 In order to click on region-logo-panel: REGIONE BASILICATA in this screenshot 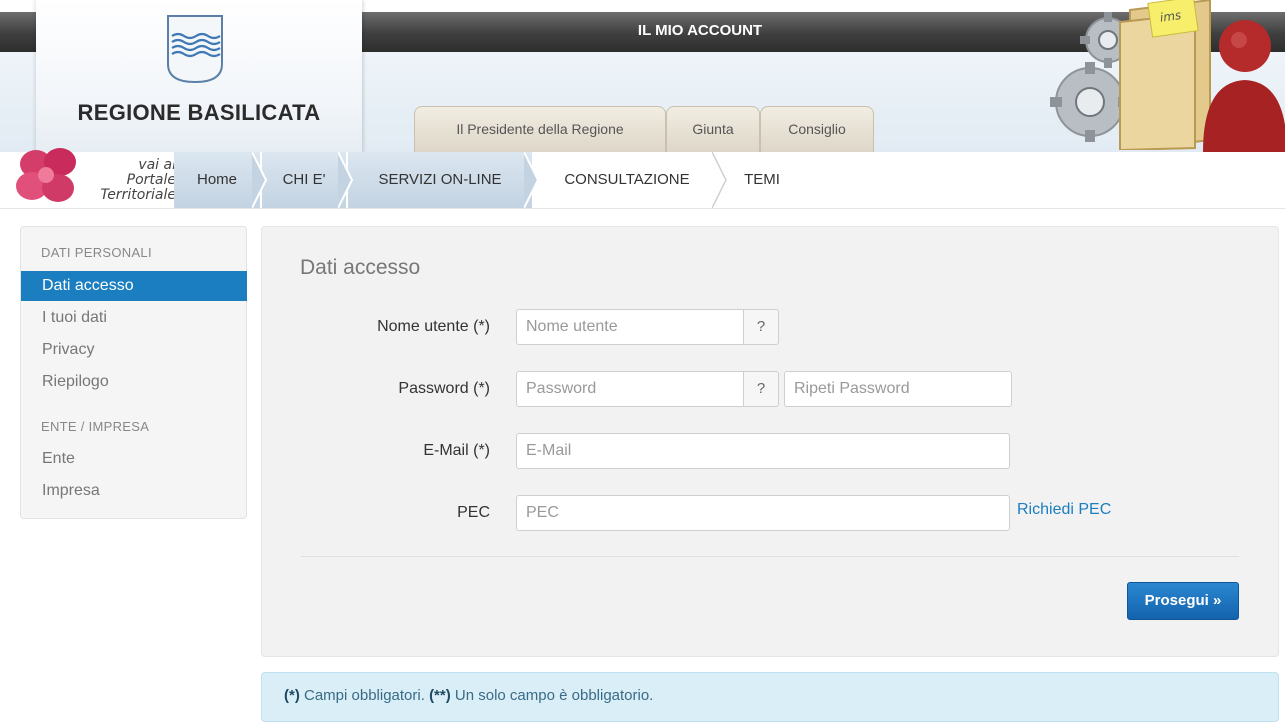, I will do `click(199, 76)`.